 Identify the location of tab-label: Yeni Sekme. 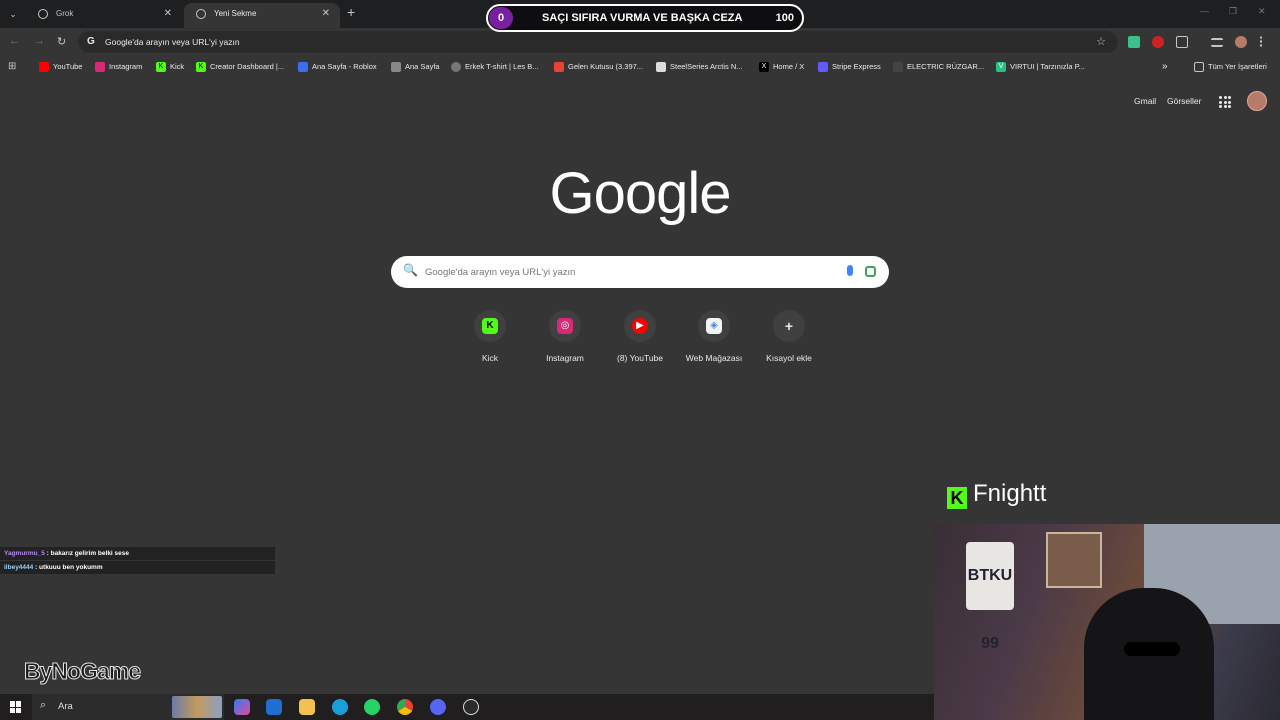
(235, 13).